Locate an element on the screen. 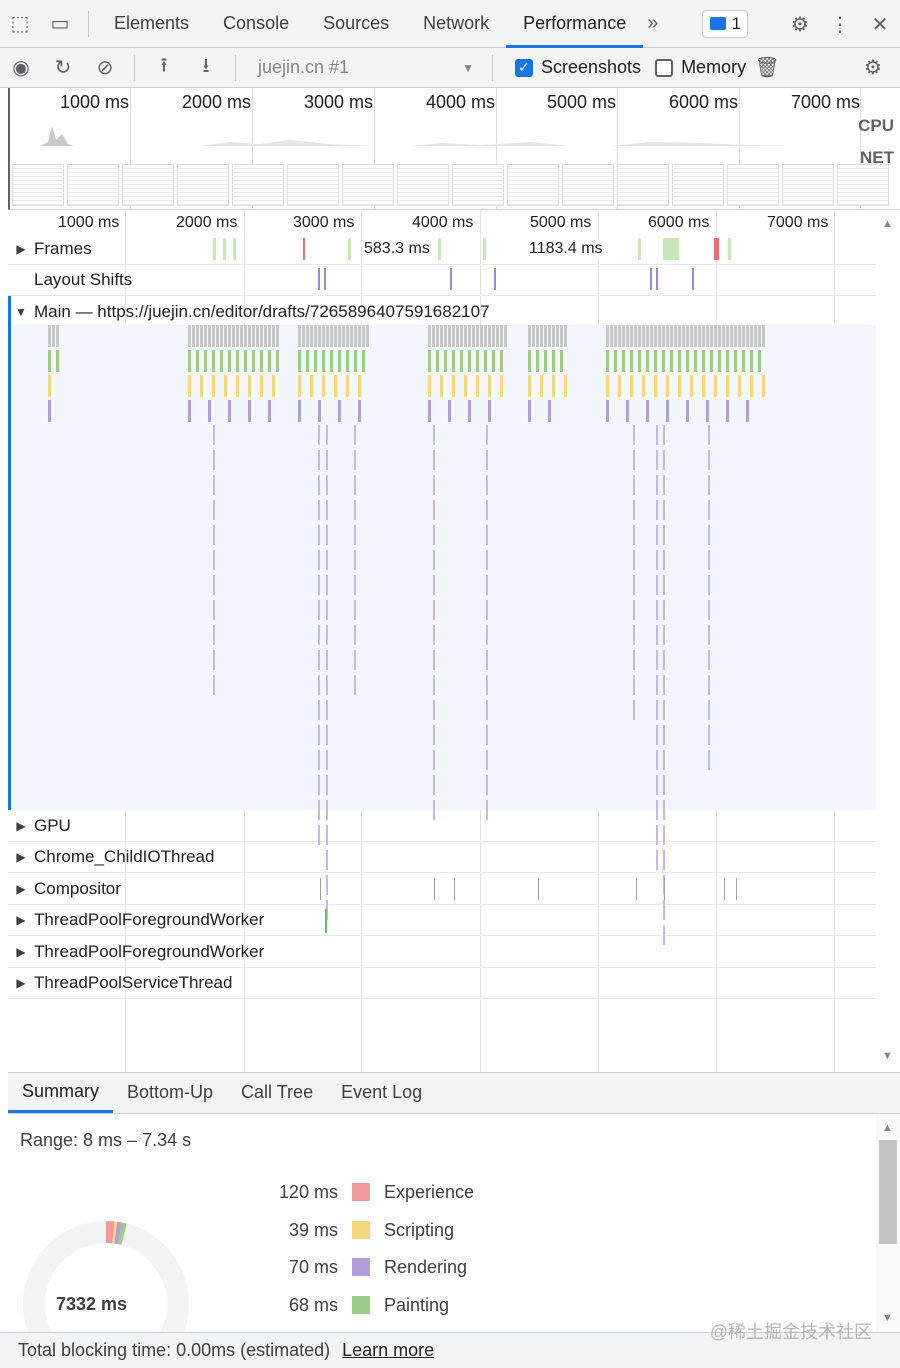  tab-bottom-up: Bottom-Up is located at coordinates (170, 1092).